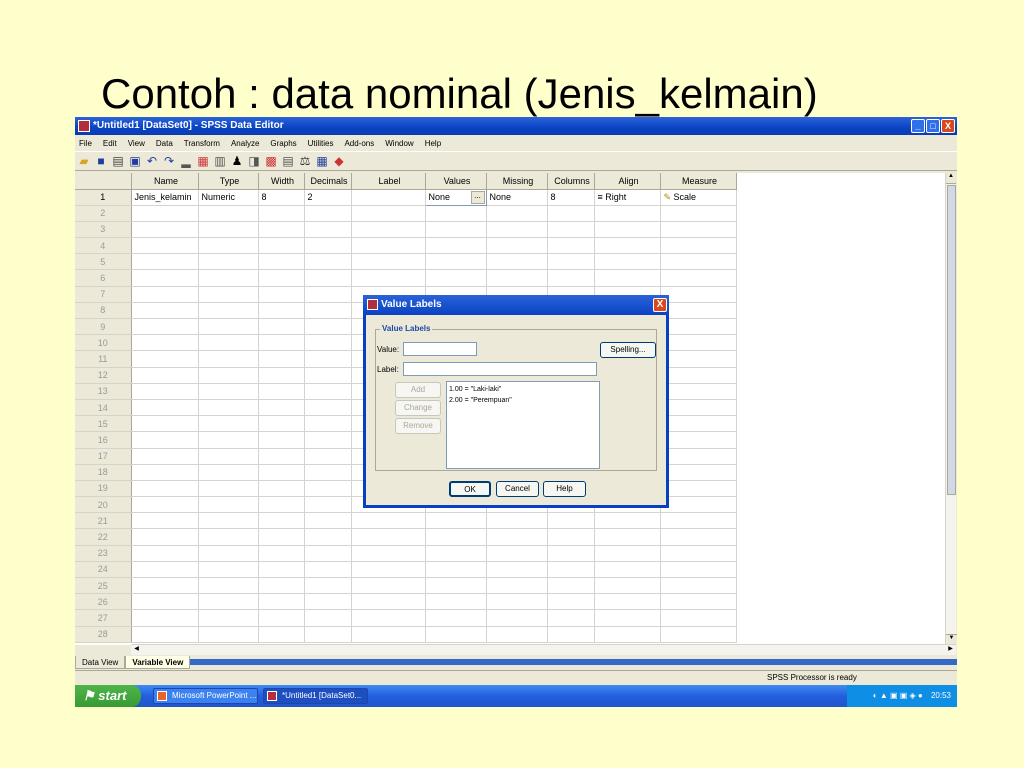  What do you see at coordinates (951, 178) in the screenshot?
I see `scroll-up-arrow: ▲` at bounding box center [951, 178].